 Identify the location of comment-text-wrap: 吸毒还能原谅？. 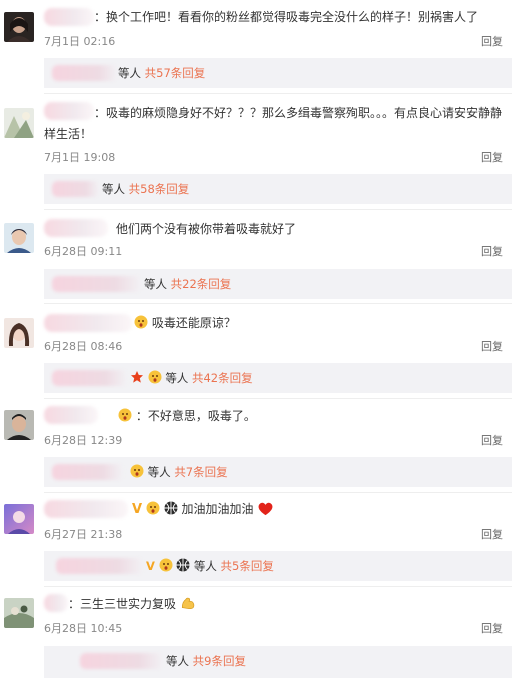
(321, 323).